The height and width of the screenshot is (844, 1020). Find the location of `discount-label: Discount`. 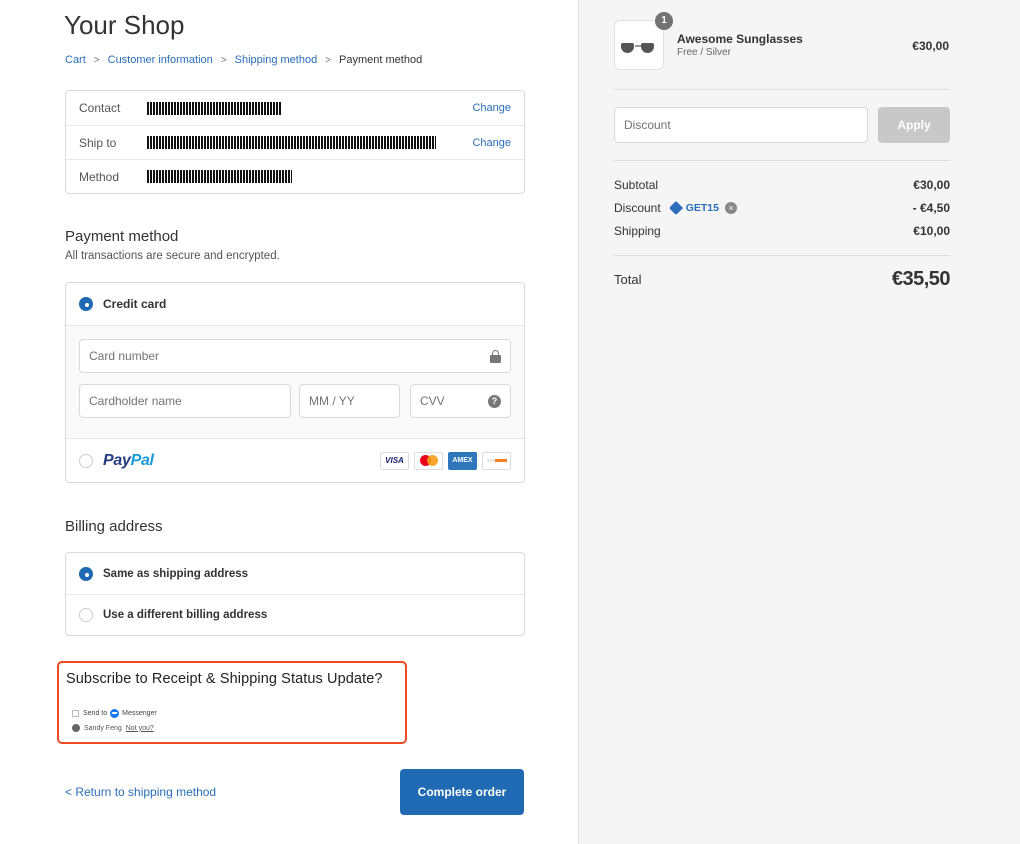

discount-label: Discount is located at coordinates (637, 208).